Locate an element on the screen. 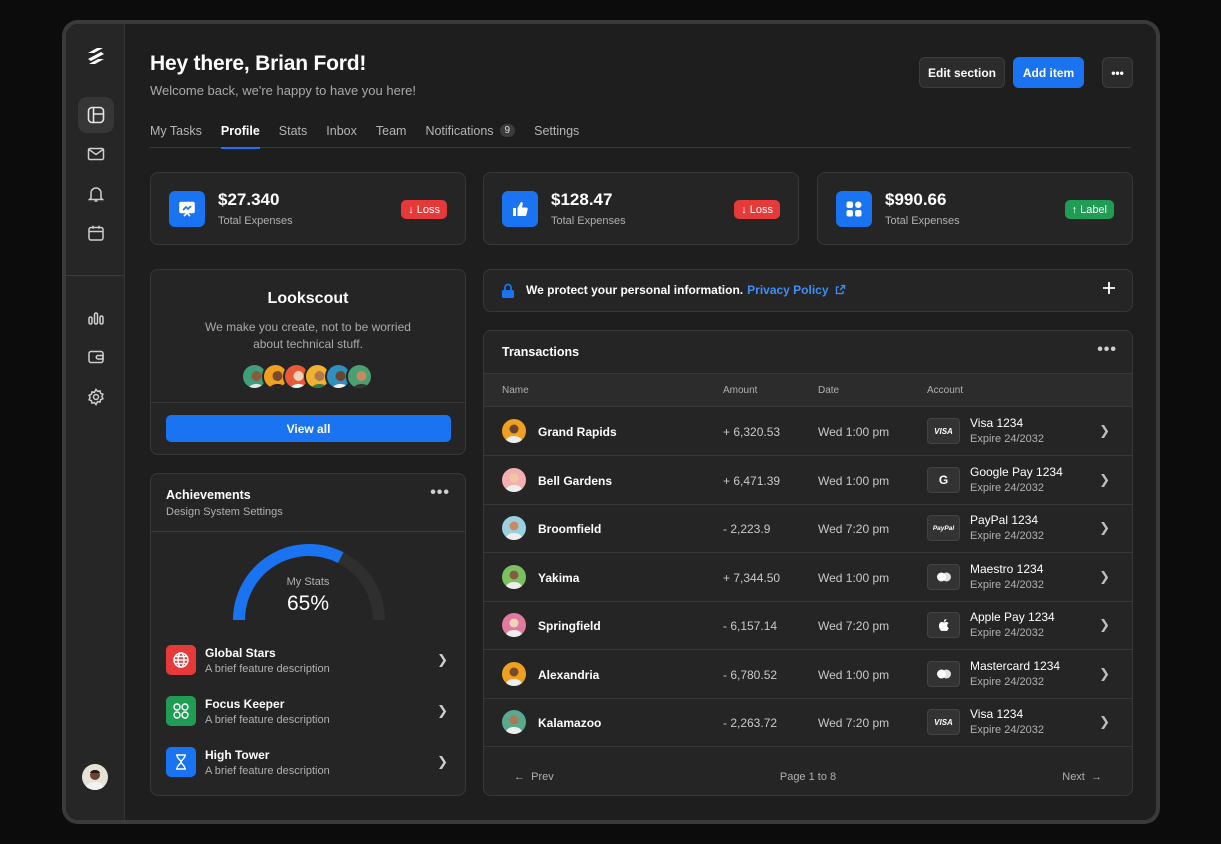 This screenshot has width=1221, height=844. stat-label: Total Expenses is located at coordinates (922, 221).